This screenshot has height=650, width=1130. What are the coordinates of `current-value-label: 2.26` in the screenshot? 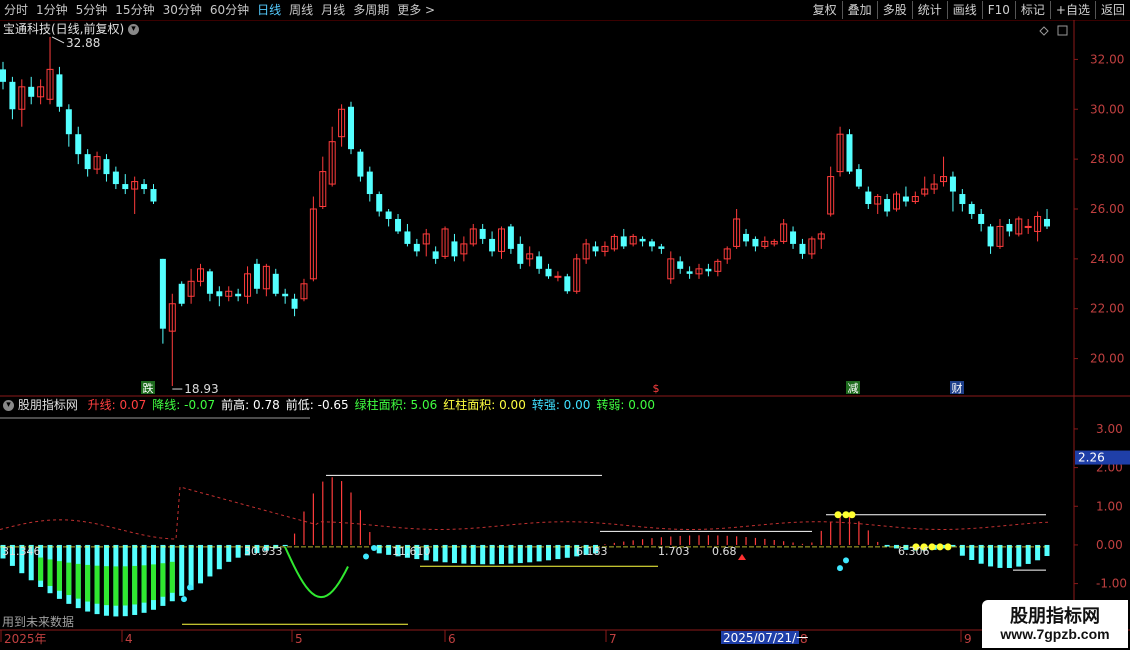 It's located at (1091, 458).